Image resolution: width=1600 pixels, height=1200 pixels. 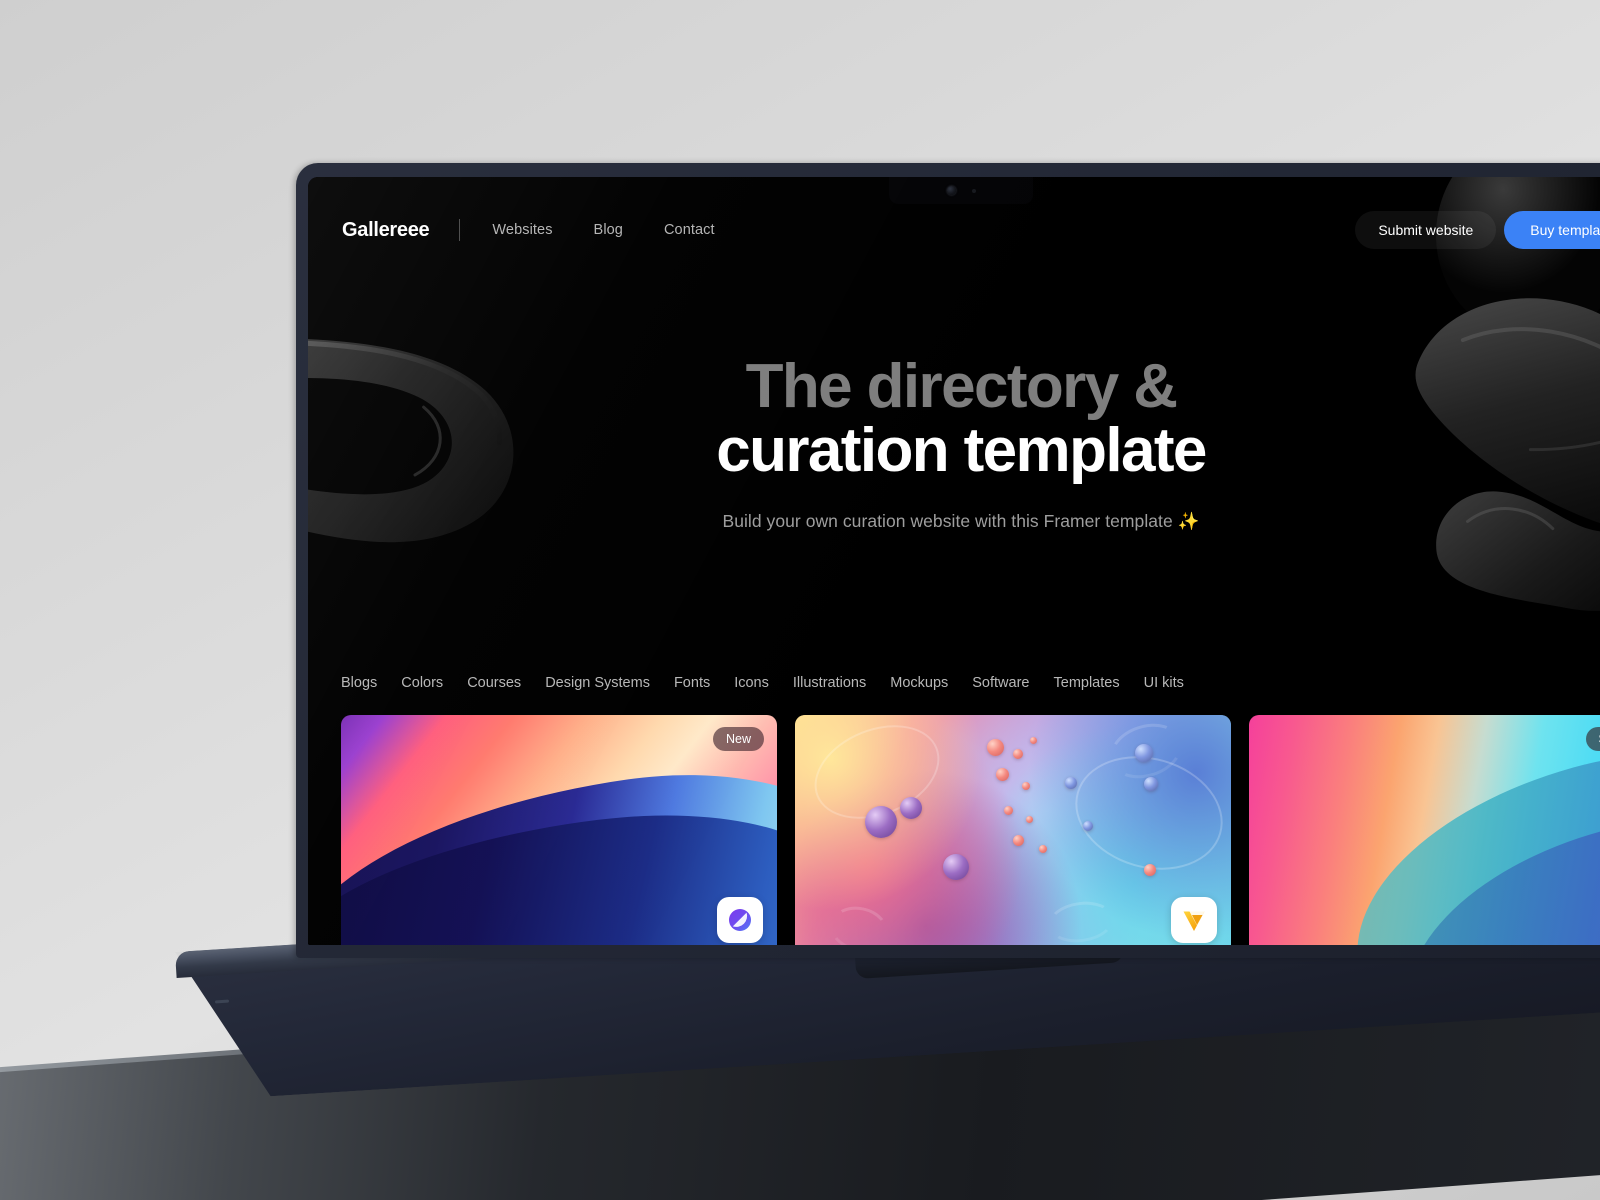 I want to click on website-card: Sponsored, so click(x=1424, y=830).